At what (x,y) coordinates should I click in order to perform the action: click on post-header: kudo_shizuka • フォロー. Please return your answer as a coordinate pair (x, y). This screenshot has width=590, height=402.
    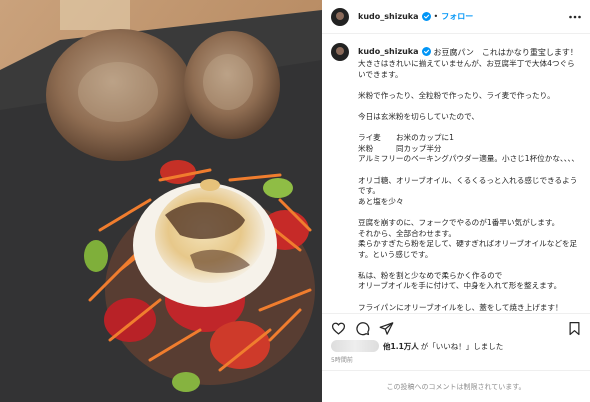
    Looking at the image, I should click on (456, 17).